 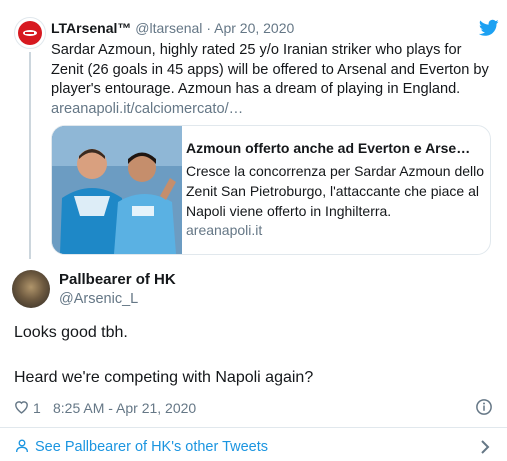 What do you see at coordinates (117, 190) in the screenshot?
I see `card-image` at bounding box center [117, 190].